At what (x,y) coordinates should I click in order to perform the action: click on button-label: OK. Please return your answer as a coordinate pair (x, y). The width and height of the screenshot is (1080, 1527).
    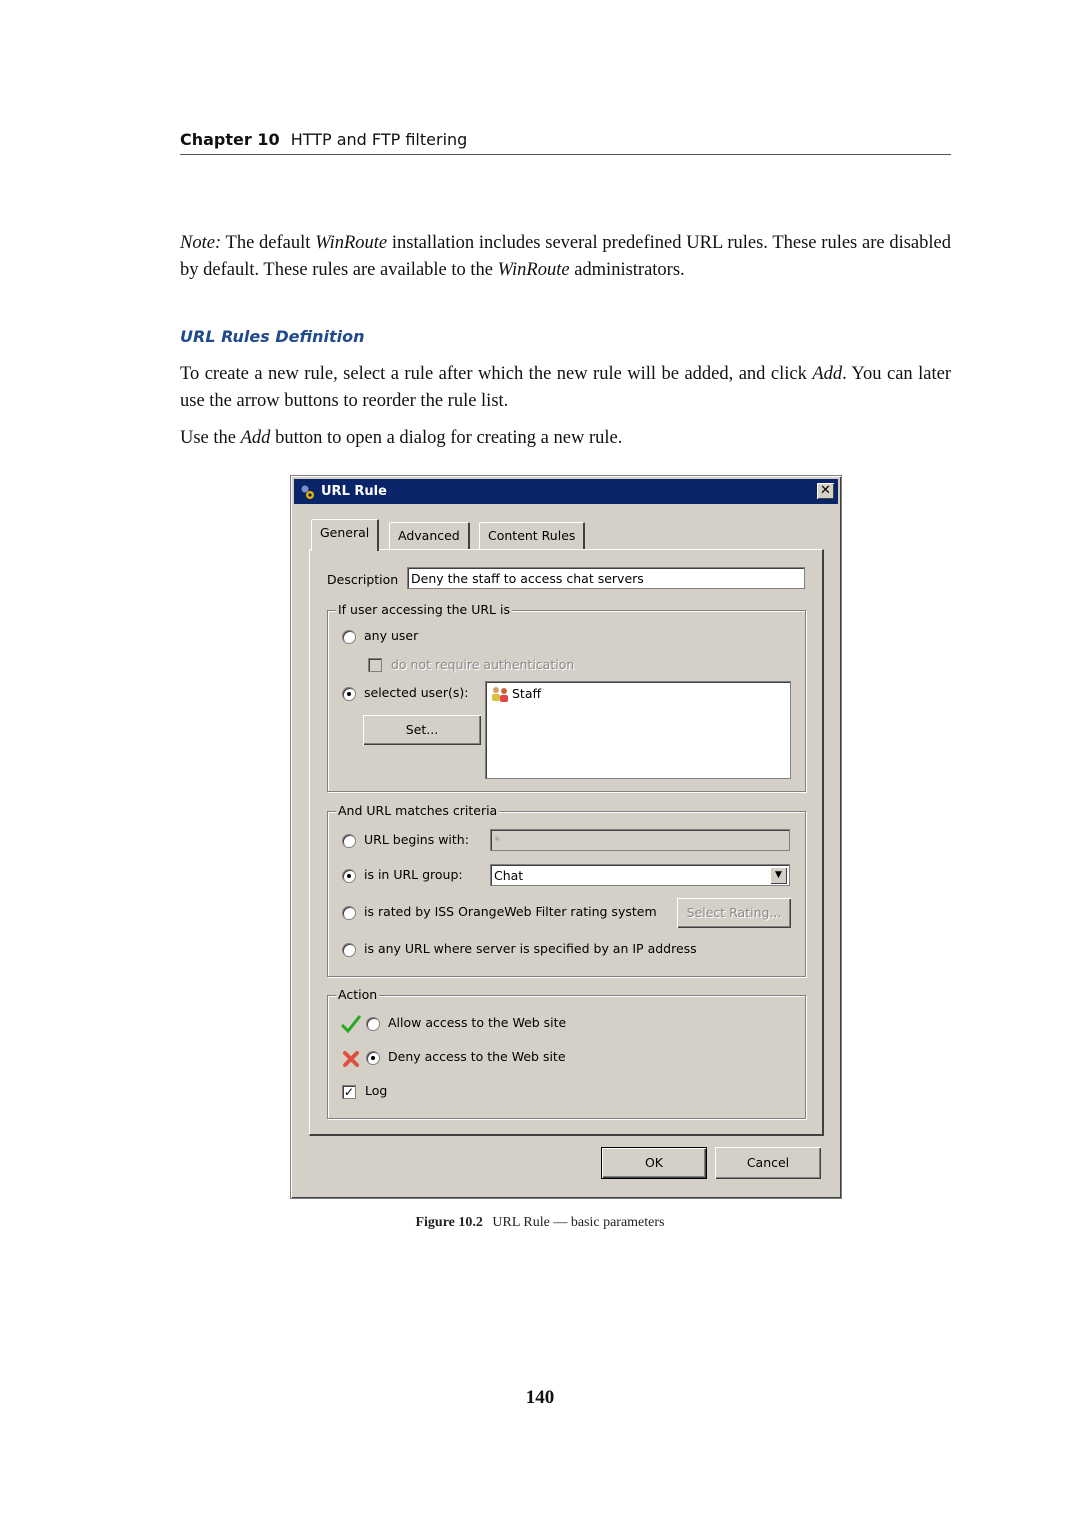
    Looking at the image, I should click on (654, 1162).